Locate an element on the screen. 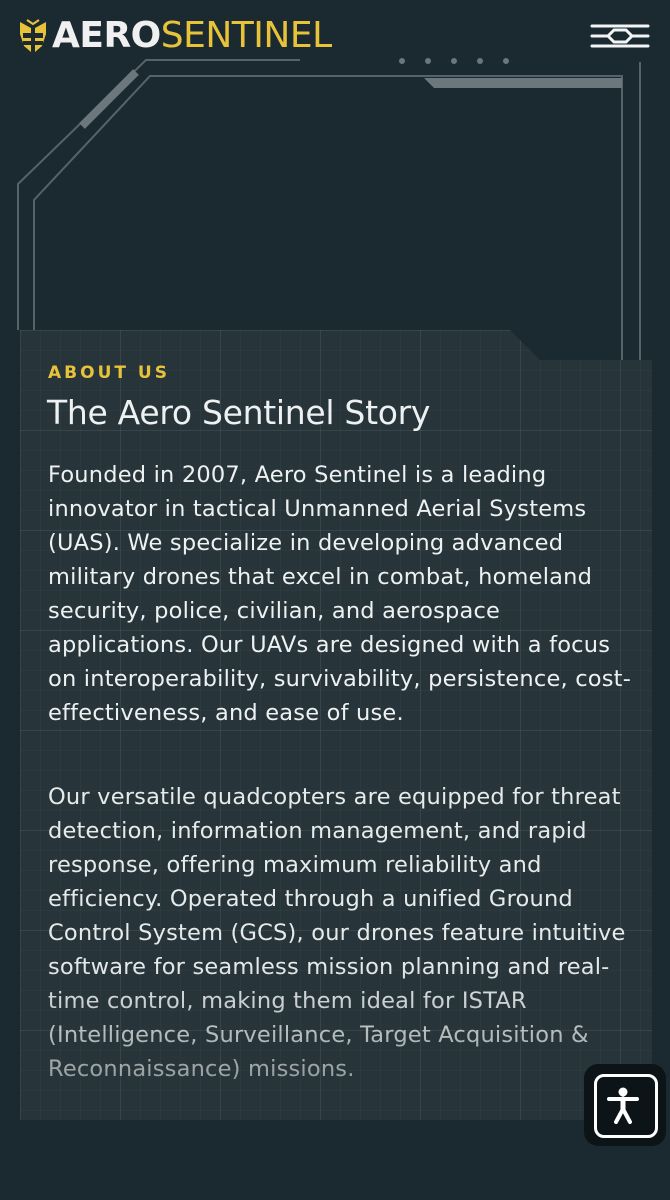 Image resolution: width=670 pixels, height=1200 pixels. accessibility-button-frame is located at coordinates (626, 1106).